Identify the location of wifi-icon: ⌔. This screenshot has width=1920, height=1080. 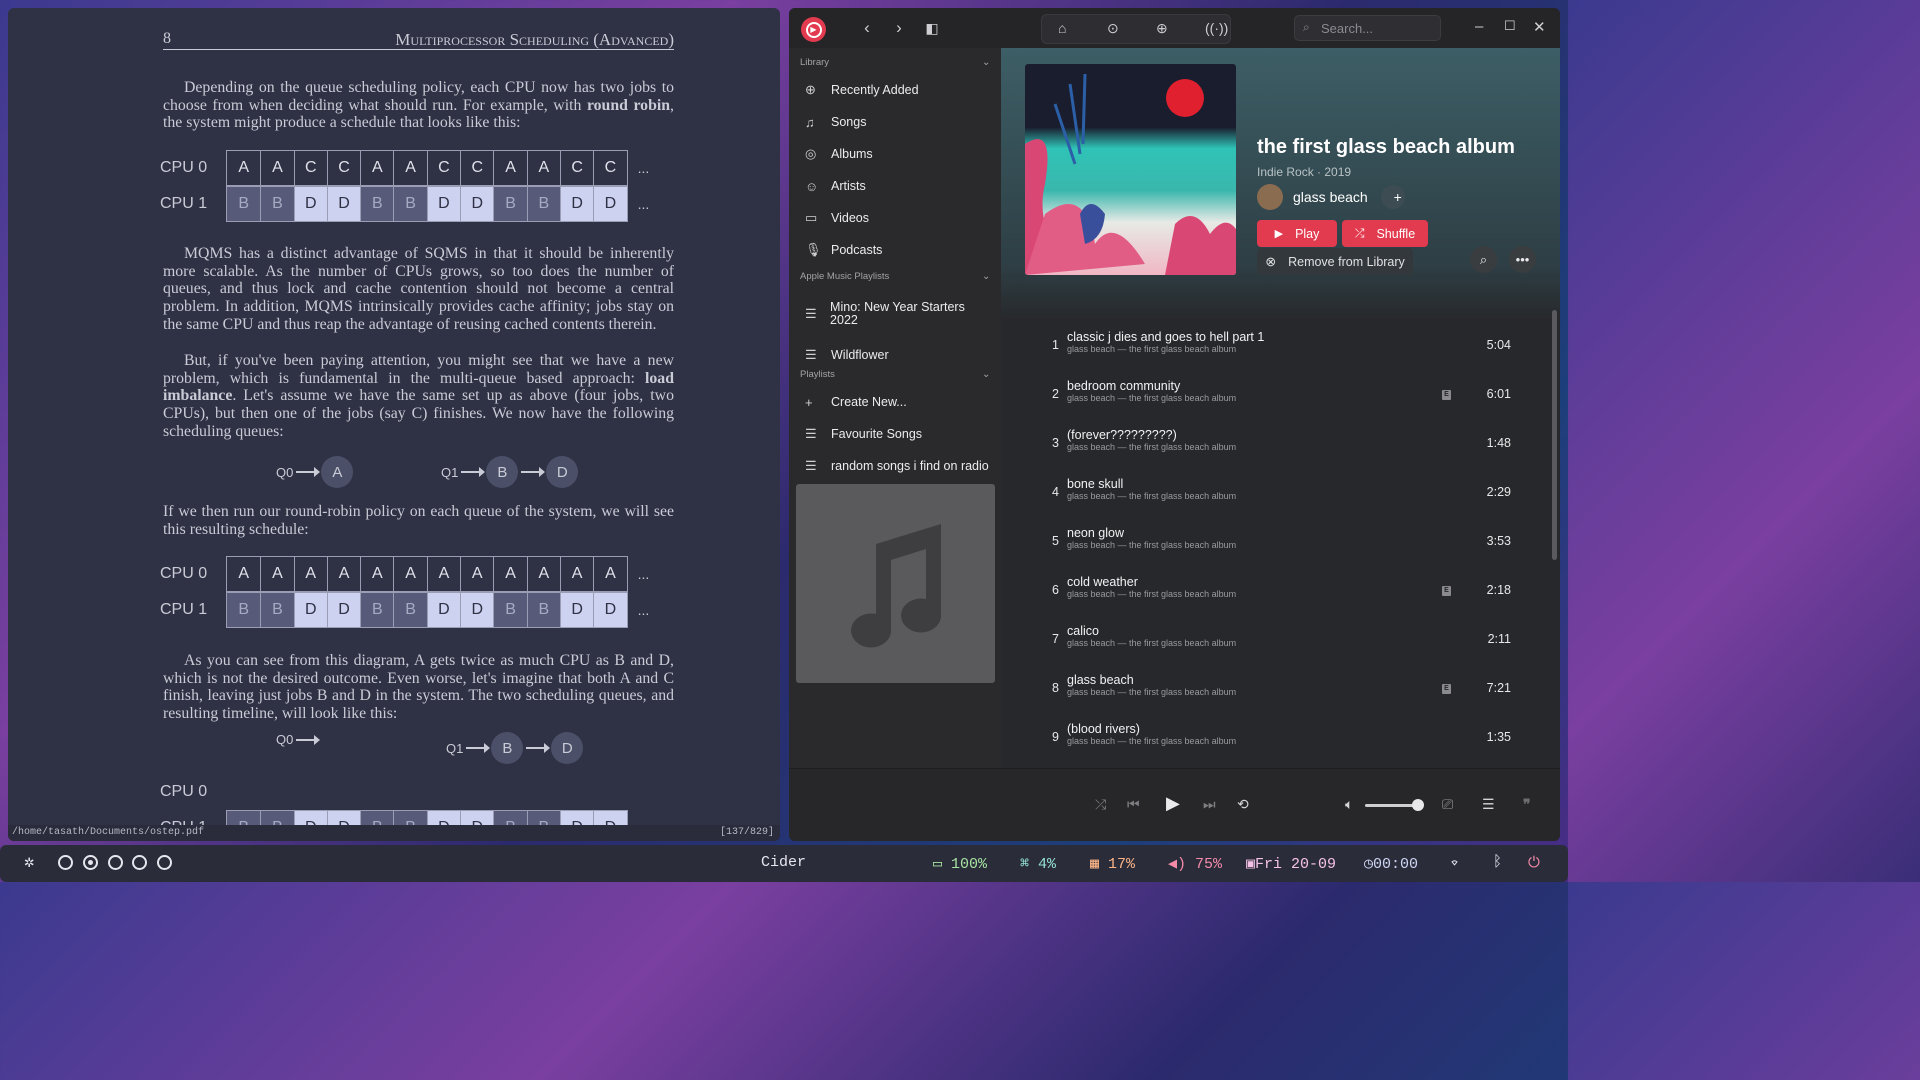
(1454, 863).